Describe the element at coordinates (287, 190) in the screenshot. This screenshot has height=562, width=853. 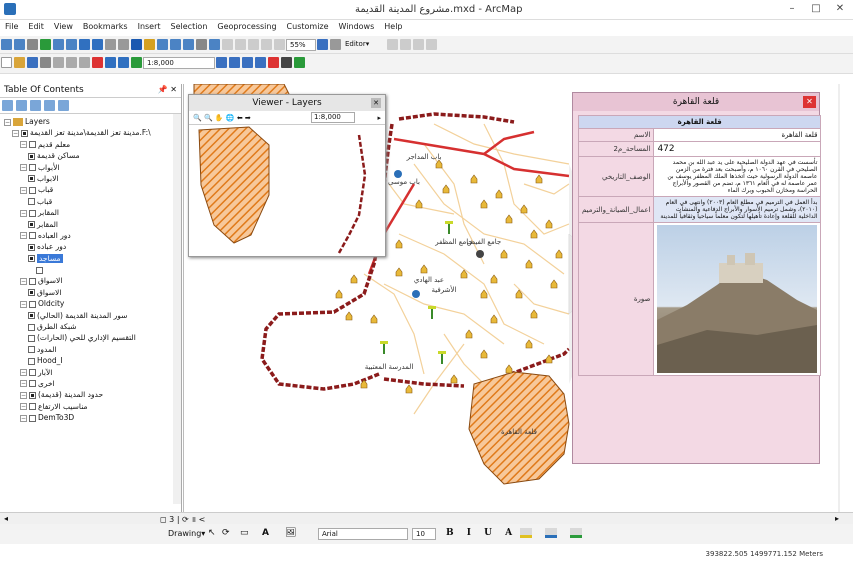
I see `viewer-map` at that location.